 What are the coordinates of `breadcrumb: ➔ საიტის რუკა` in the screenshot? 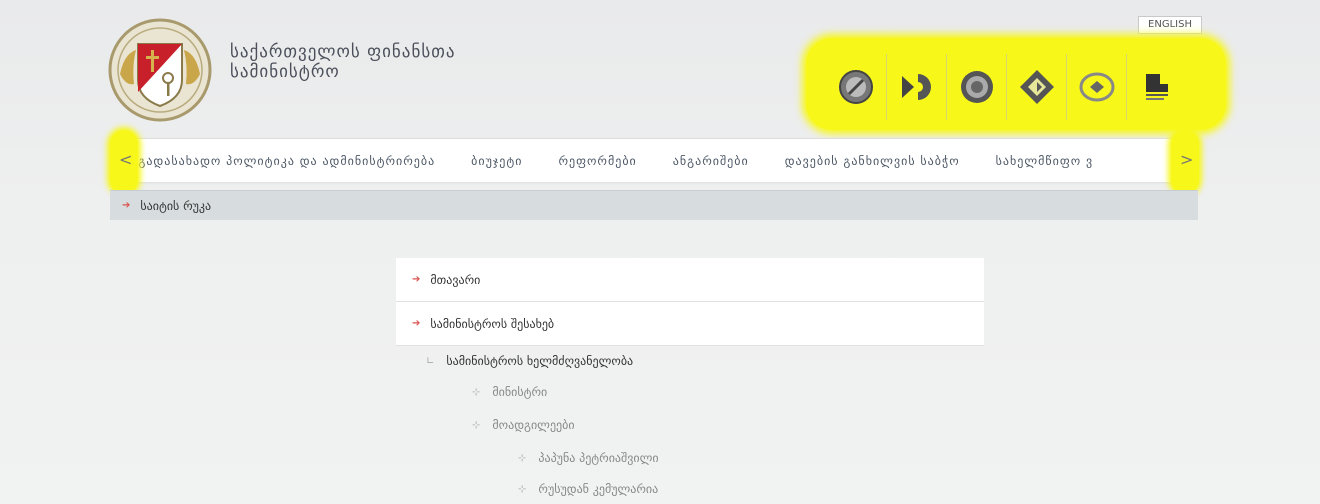 It's located at (654, 205).